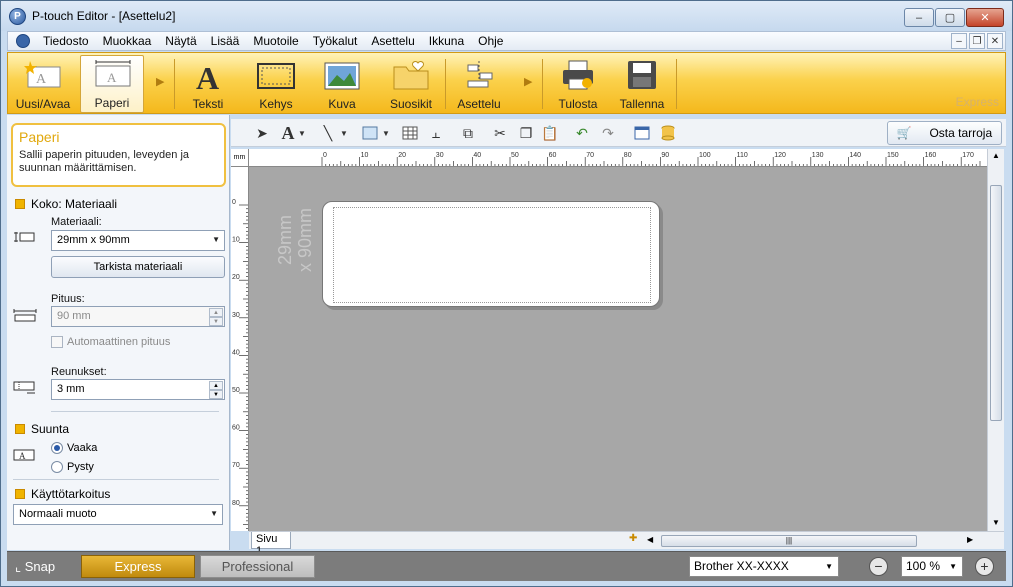  Describe the element at coordinates (208, 84) in the screenshot. I see `text-button: A Teksti` at that location.